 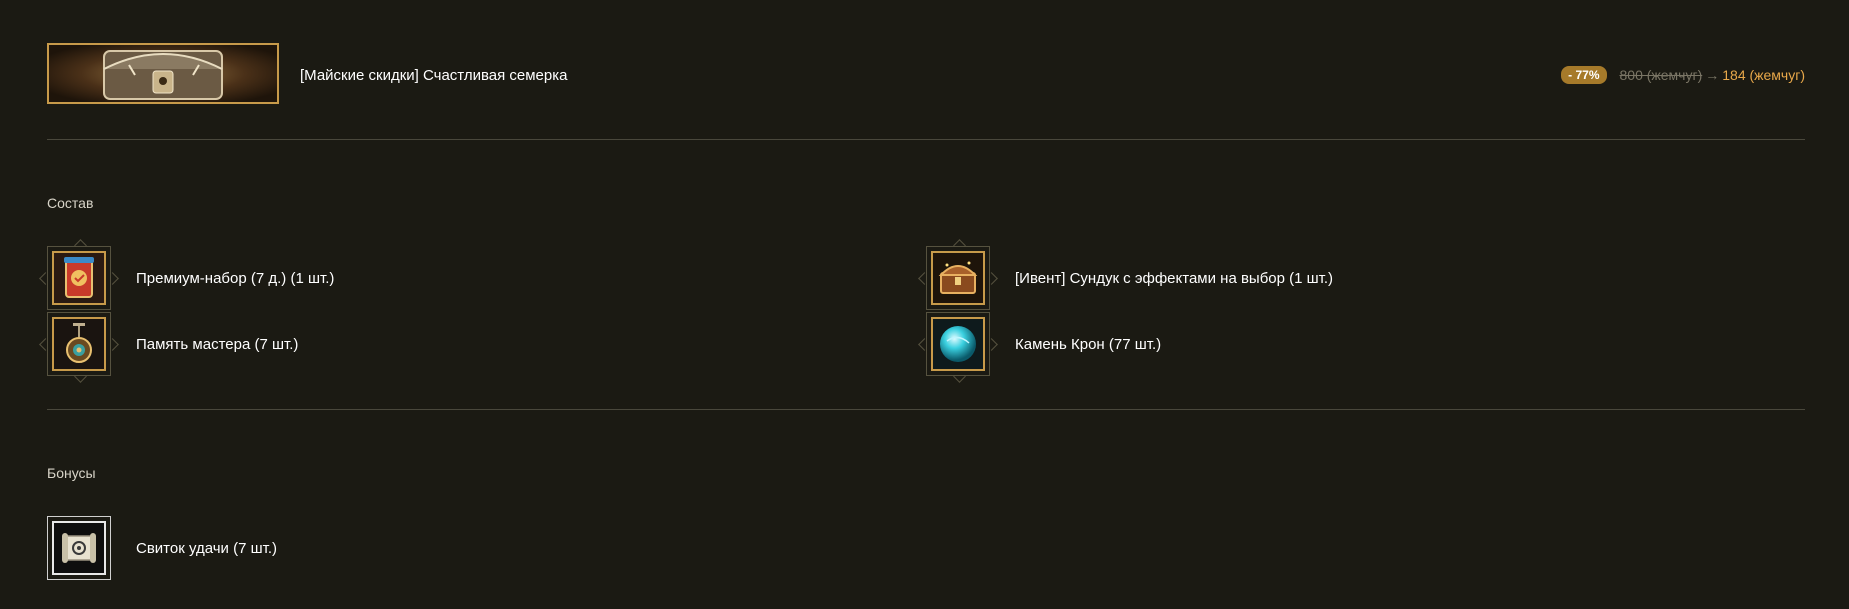 What do you see at coordinates (1661, 75) in the screenshot?
I see `old-price: 800 (жемчуг)` at bounding box center [1661, 75].